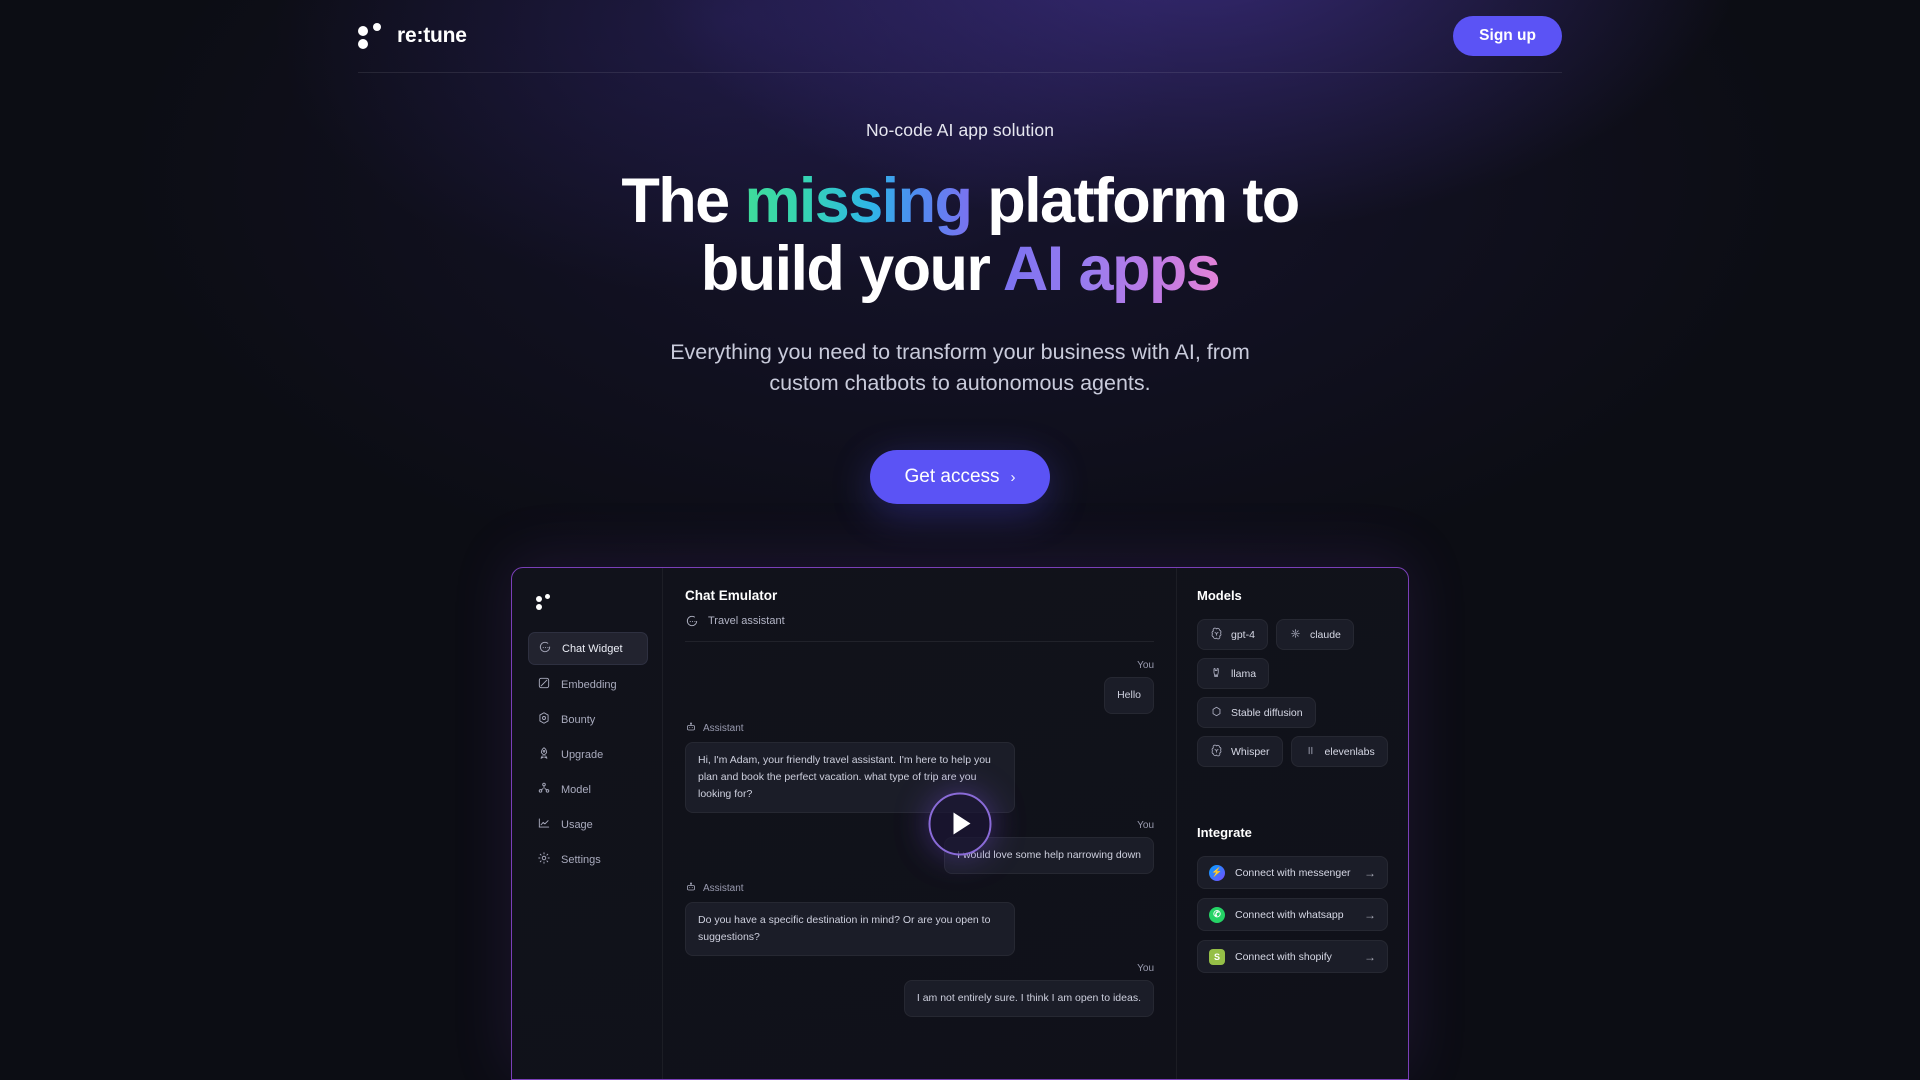 The width and height of the screenshot is (1920, 1080). What do you see at coordinates (544, 789) in the screenshot?
I see `model-nodes-icon` at bounding box center [544, 789].